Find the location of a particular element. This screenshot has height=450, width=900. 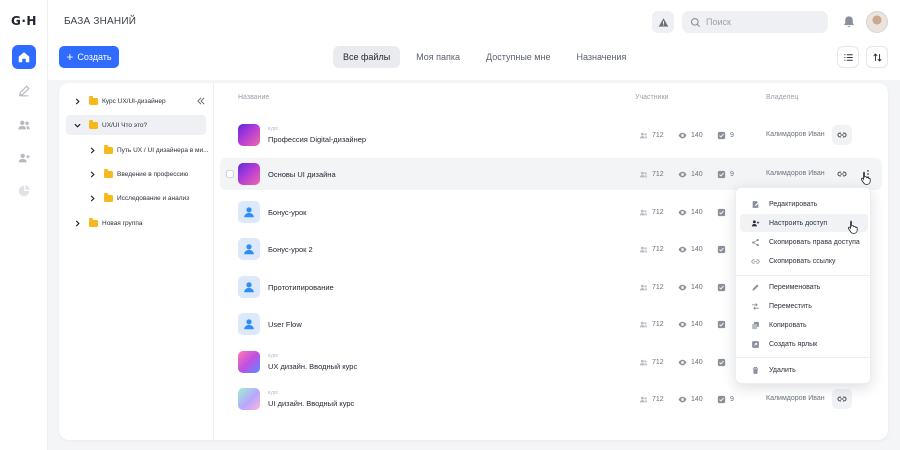

tab-assignments: Назначения is located at coordinates (601, 57).